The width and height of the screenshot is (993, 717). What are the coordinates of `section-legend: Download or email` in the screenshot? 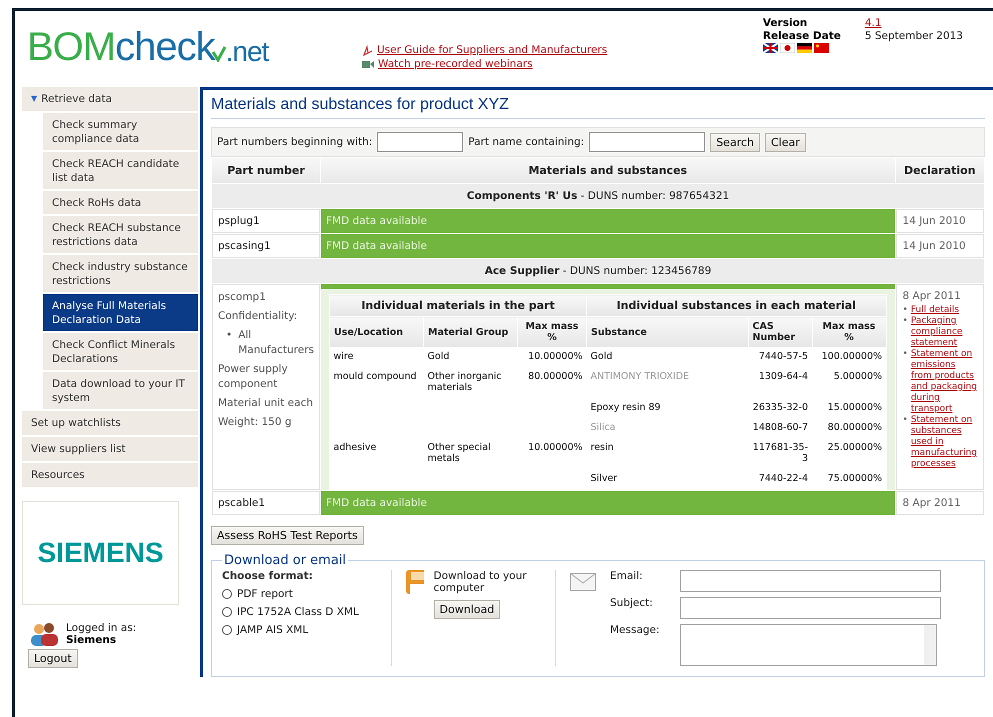 It's located at (285, 560).